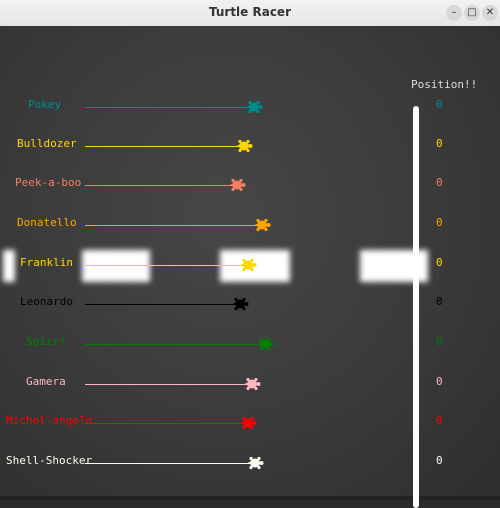 Image resolution: width=500 pixels, height=508 pixels. Describe the element at coordinates (49, 460) in the screenshot. I see `racer-name: Shell-Shocker` at that location.